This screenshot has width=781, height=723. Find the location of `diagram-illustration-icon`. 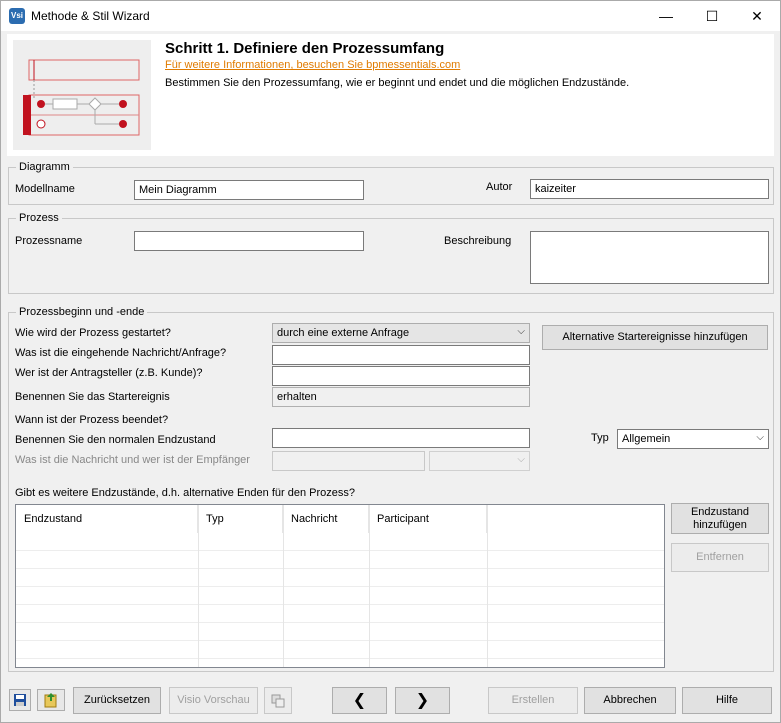

diagram-illustration-icon is located at coordinates (81, 97).